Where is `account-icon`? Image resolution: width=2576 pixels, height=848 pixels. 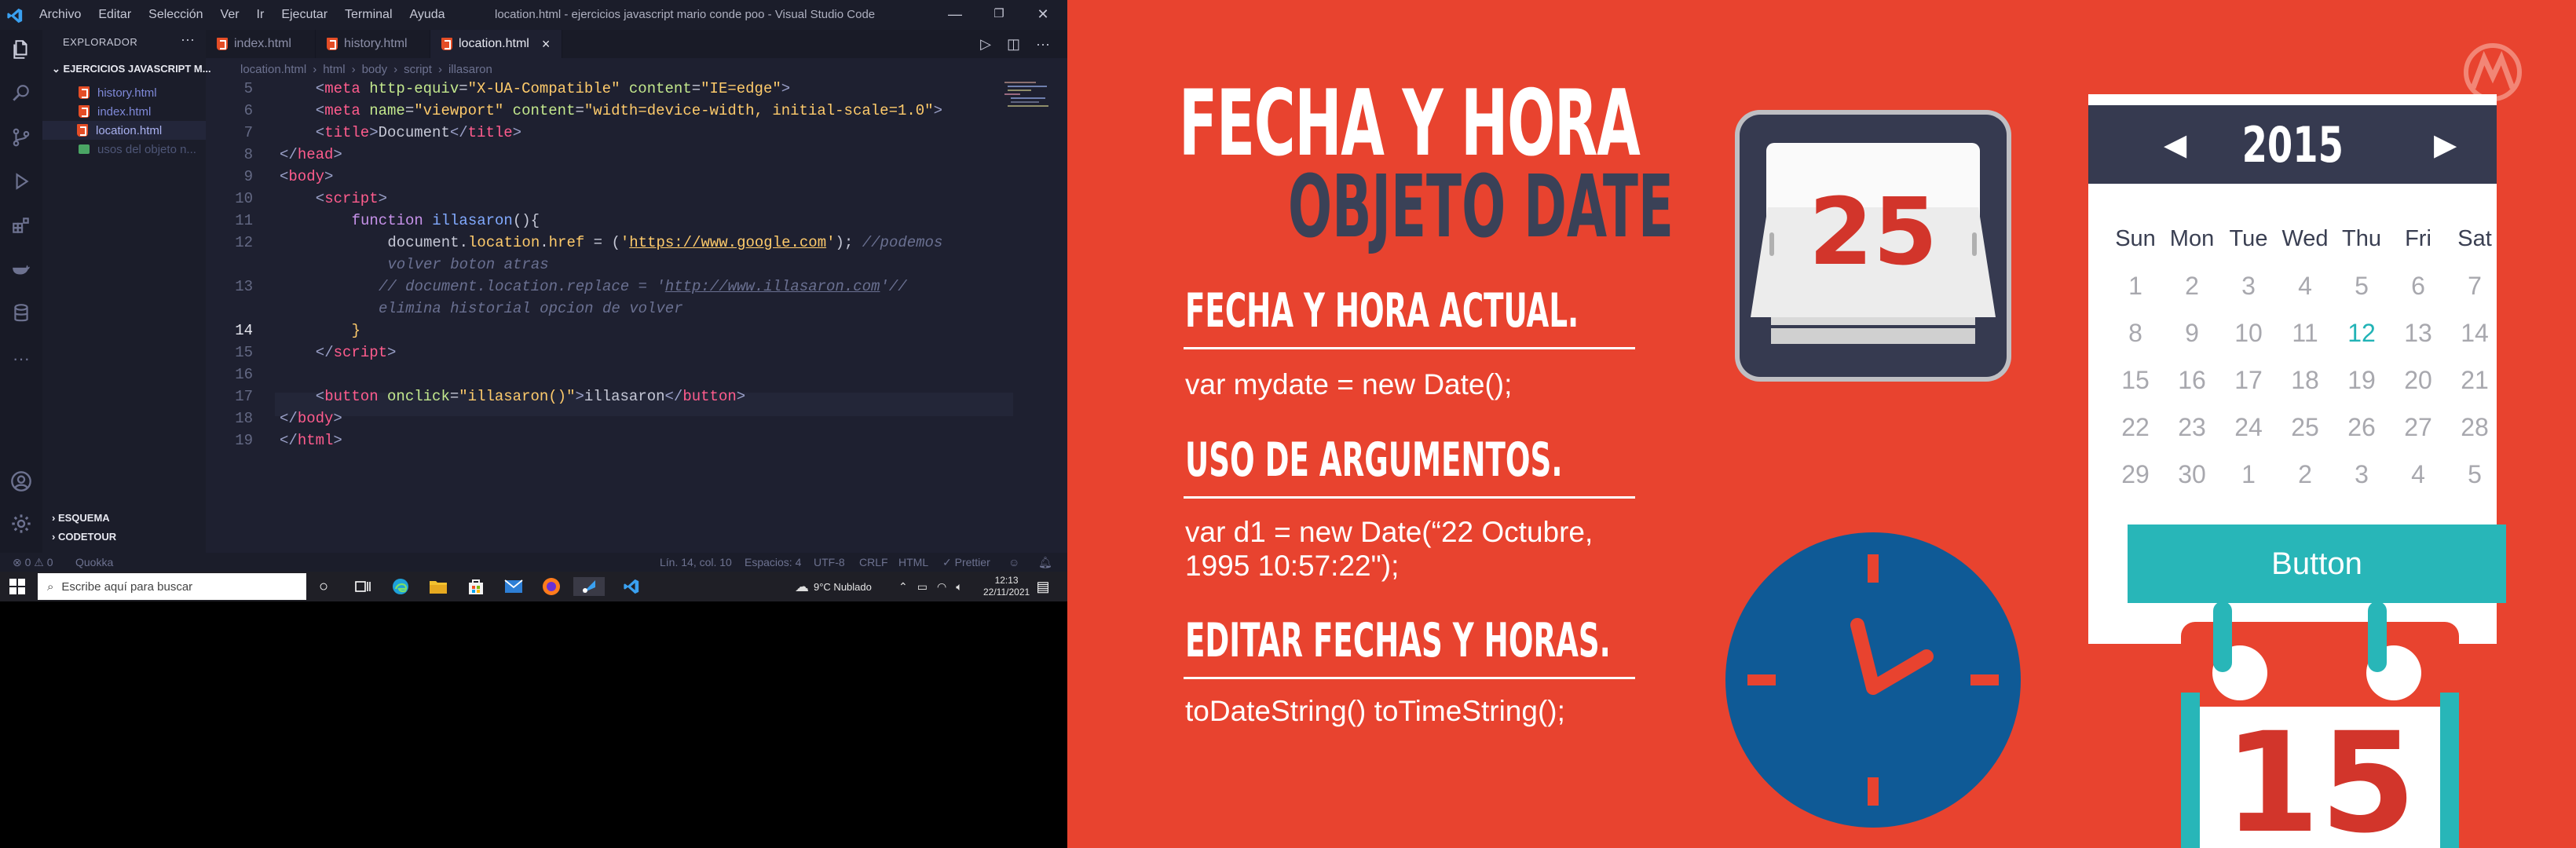
account-icon is located at coordinates (21, 481).